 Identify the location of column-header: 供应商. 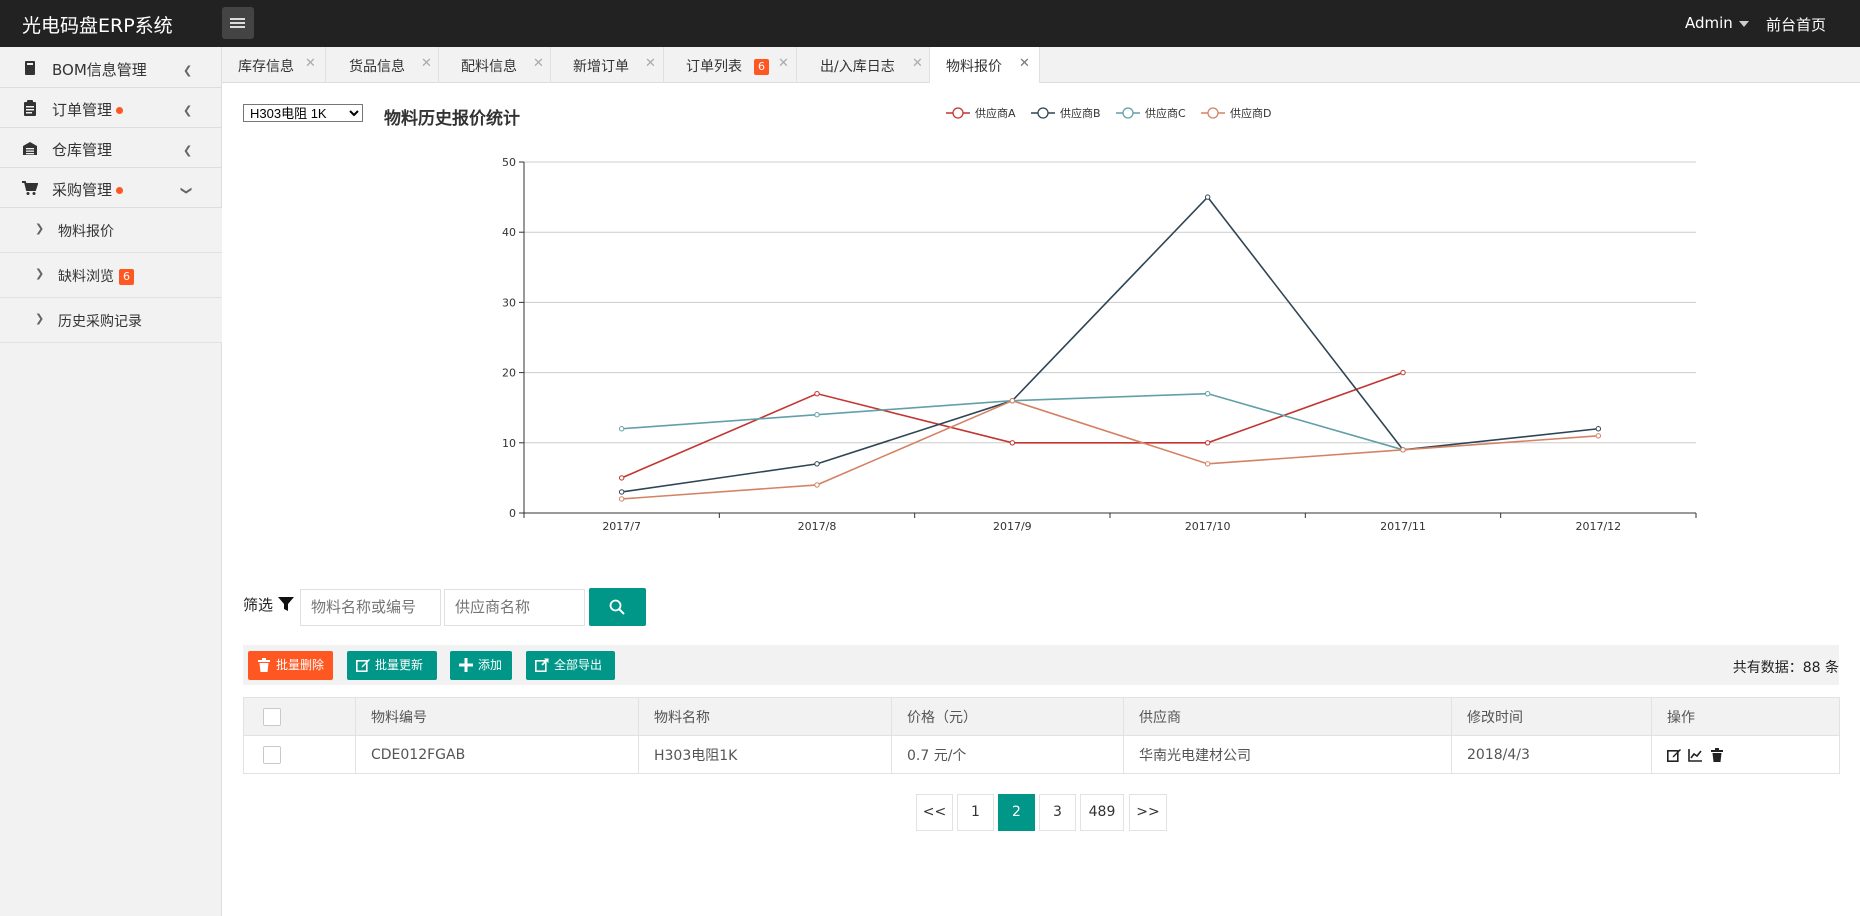
(1287, 716).